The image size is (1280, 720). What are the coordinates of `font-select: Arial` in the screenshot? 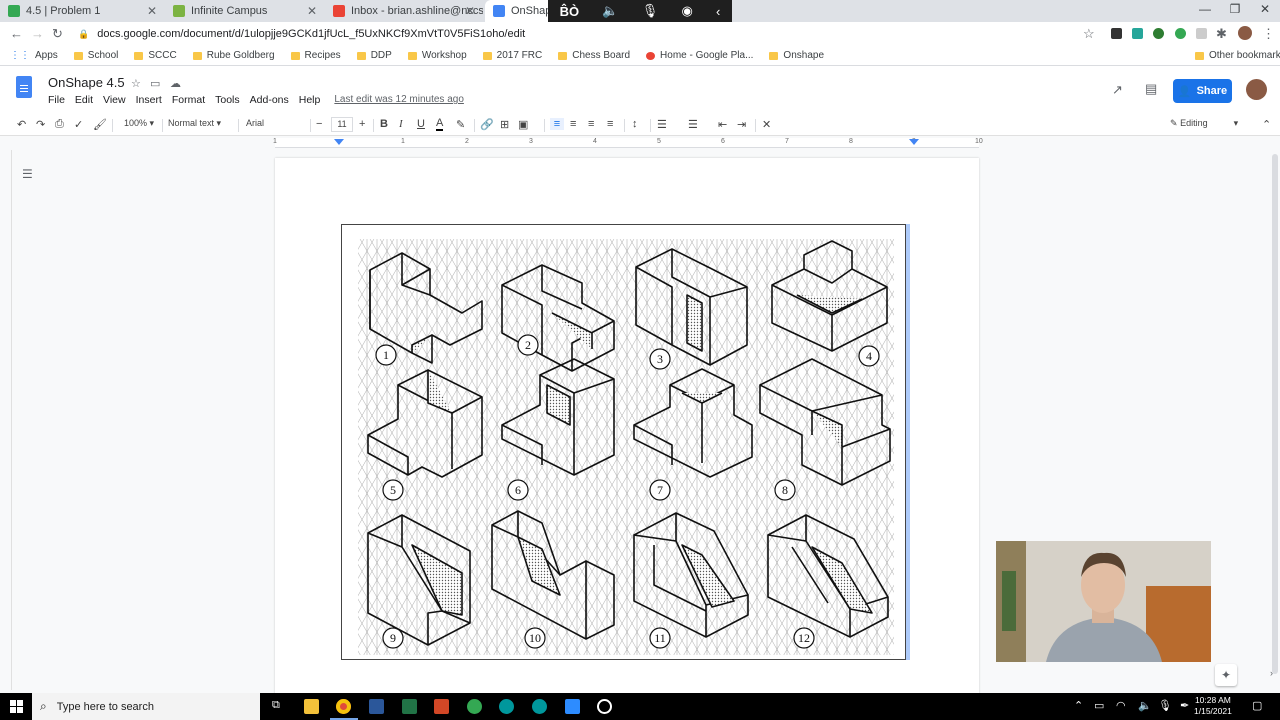 It's located at (277, 123).